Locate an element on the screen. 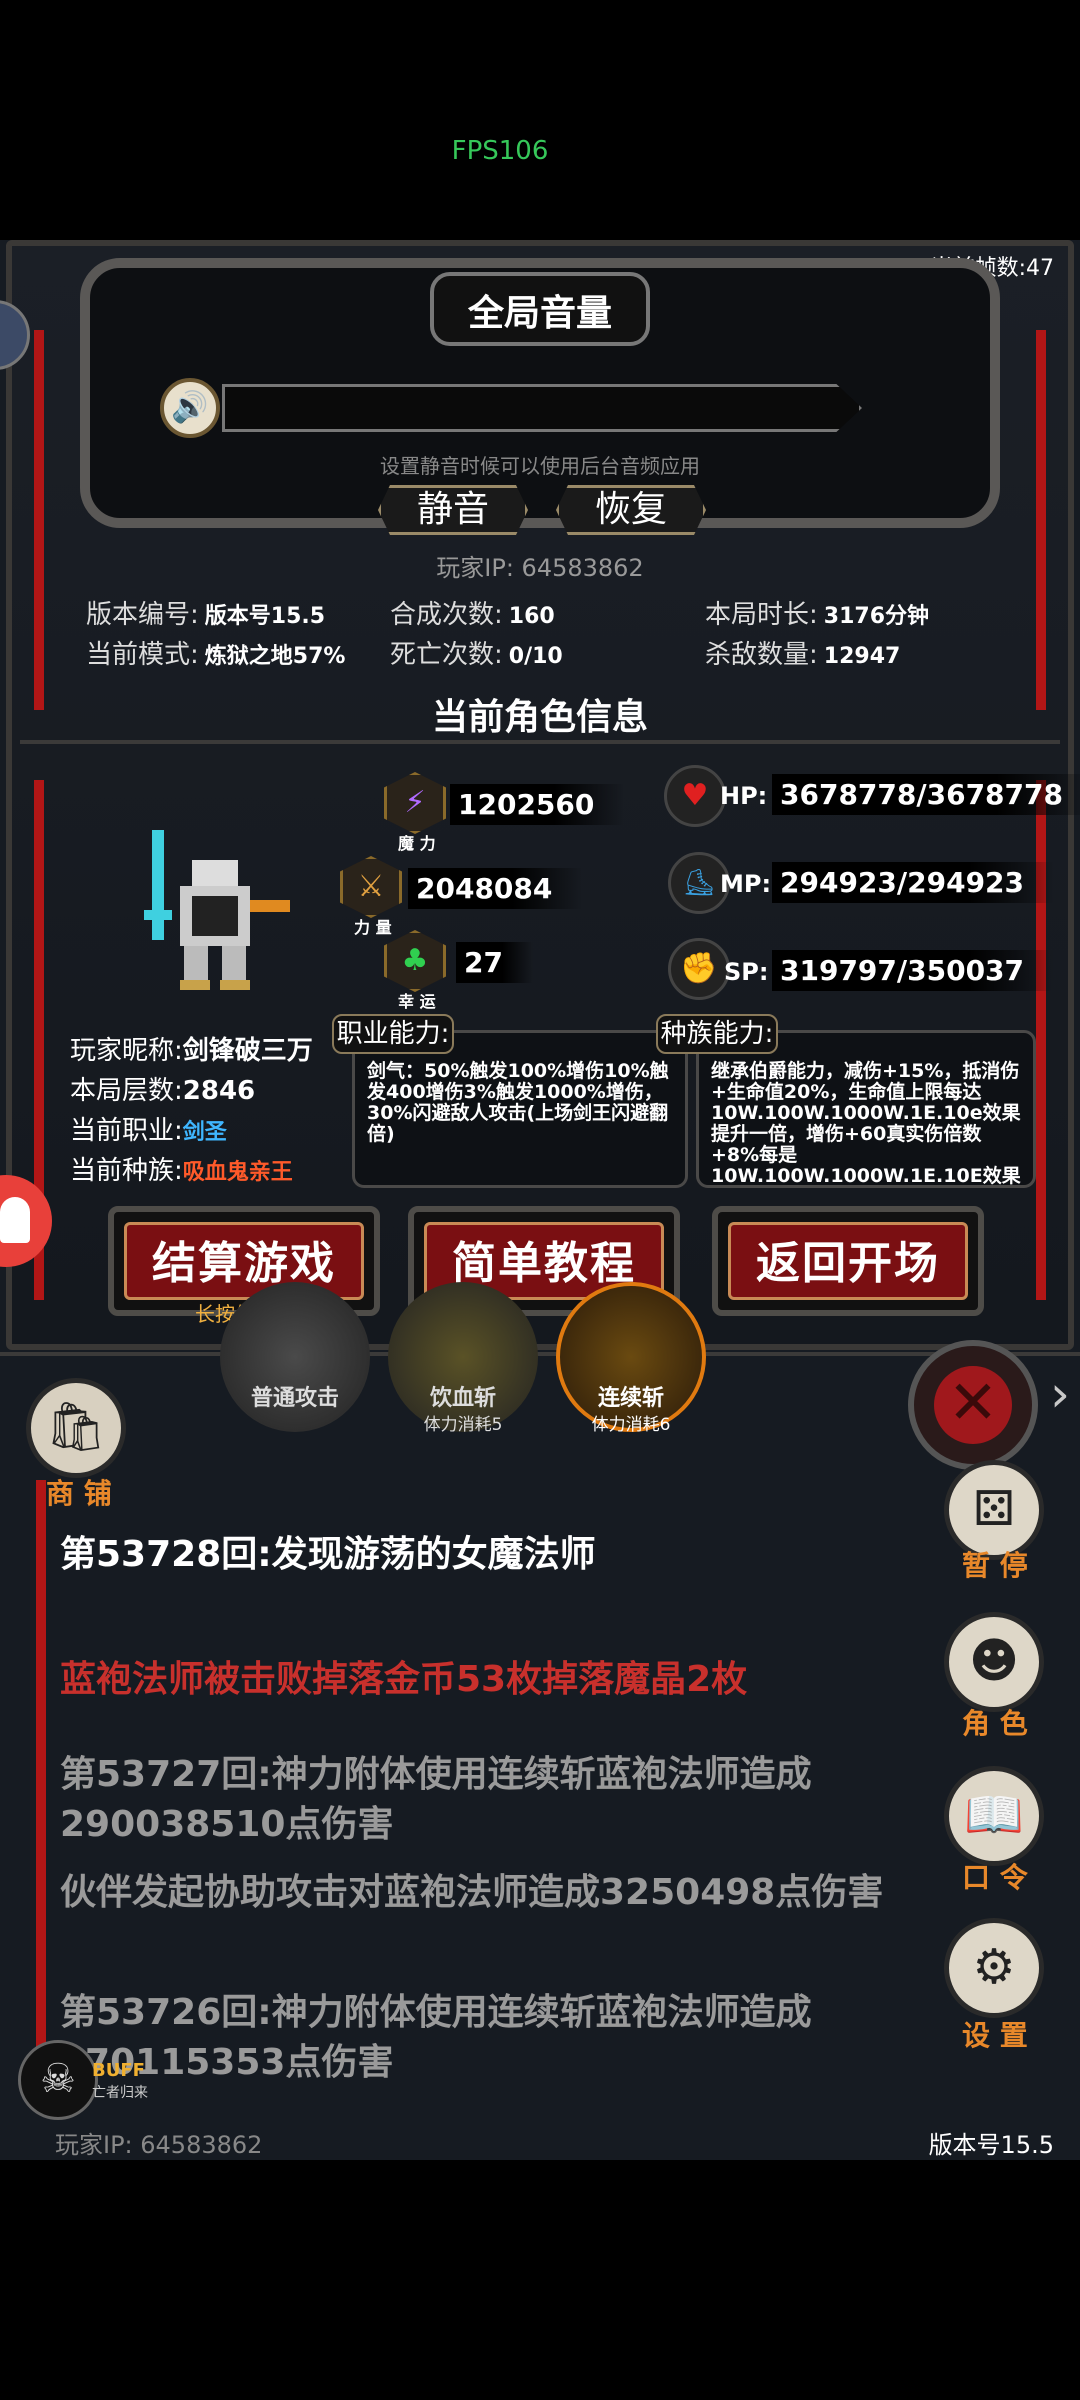 The height and width of the screenshot is (2400, 1080). section-divider is located at coordinates (540, 742).